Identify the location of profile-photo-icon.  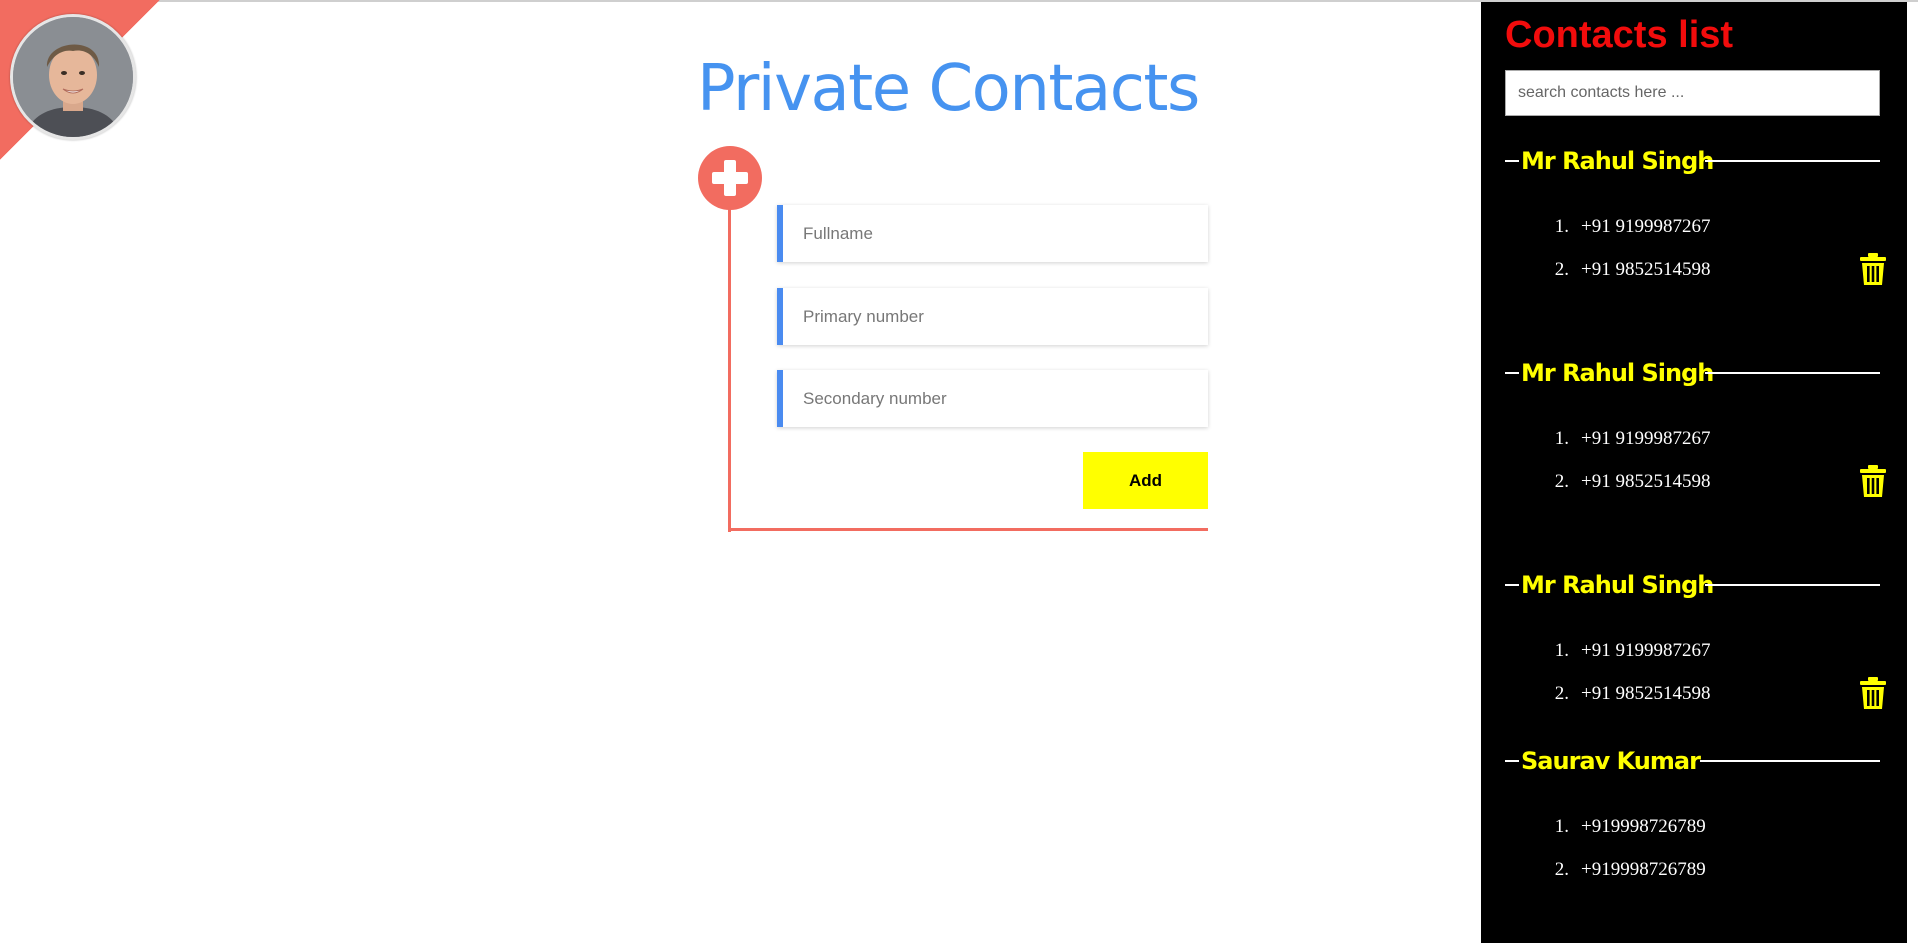
(73, 77).